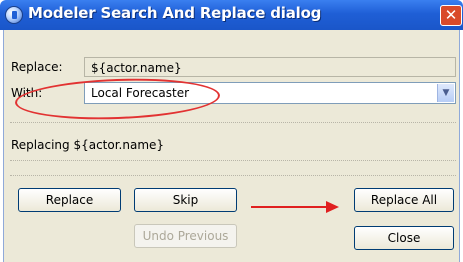  Describe the element at coordinates (14, 15) in the screenshot. I see `app-icon` at that location.